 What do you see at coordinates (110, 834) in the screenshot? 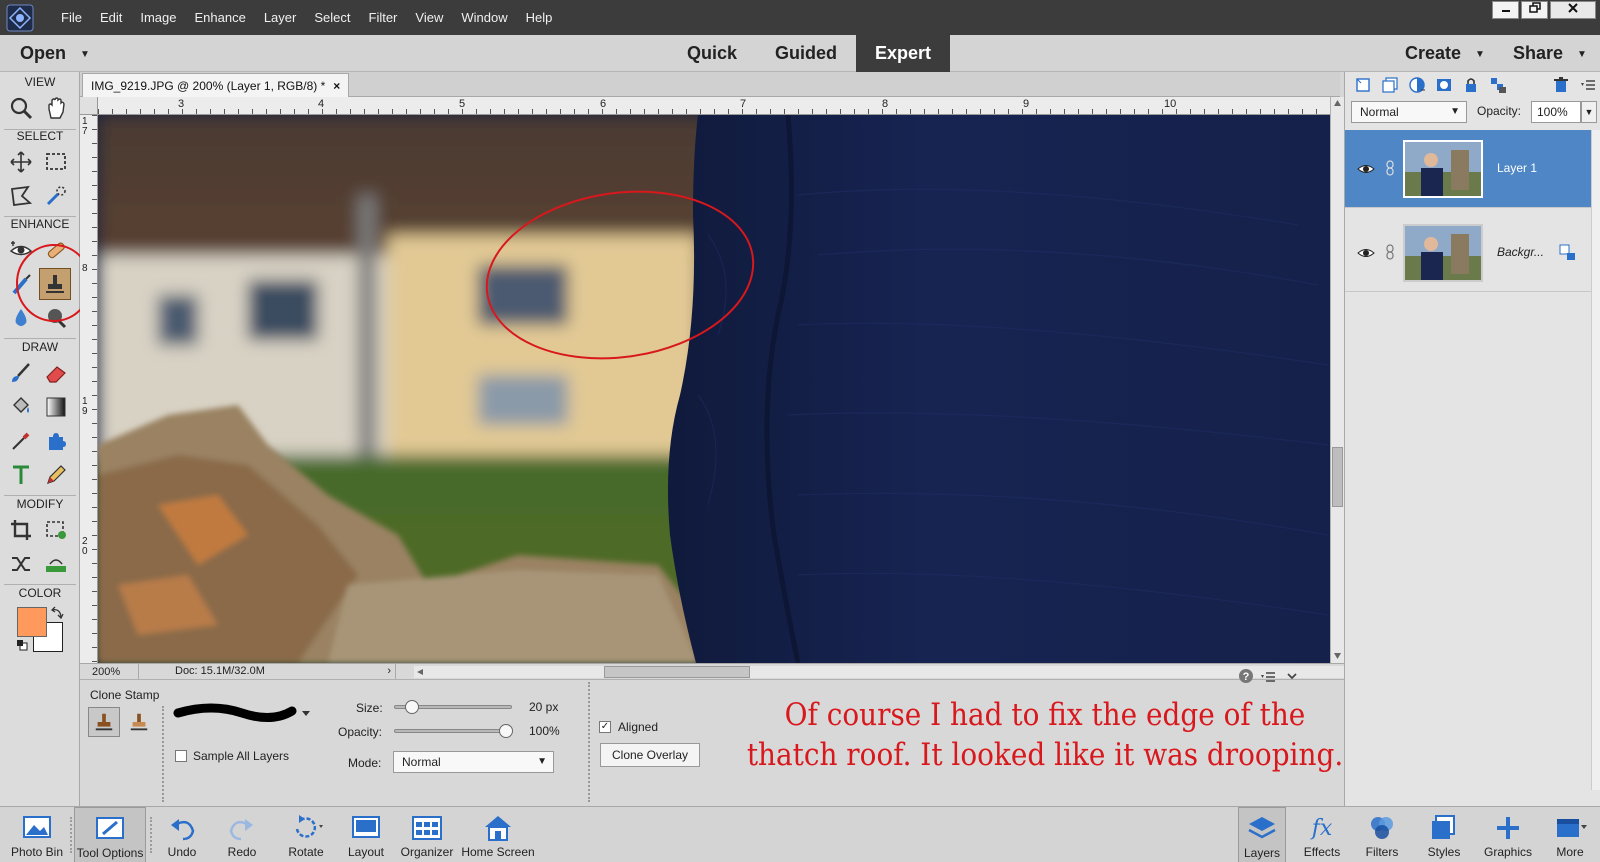
I see `tool-options-button: Tool Options` at bounding box center [110, 834].